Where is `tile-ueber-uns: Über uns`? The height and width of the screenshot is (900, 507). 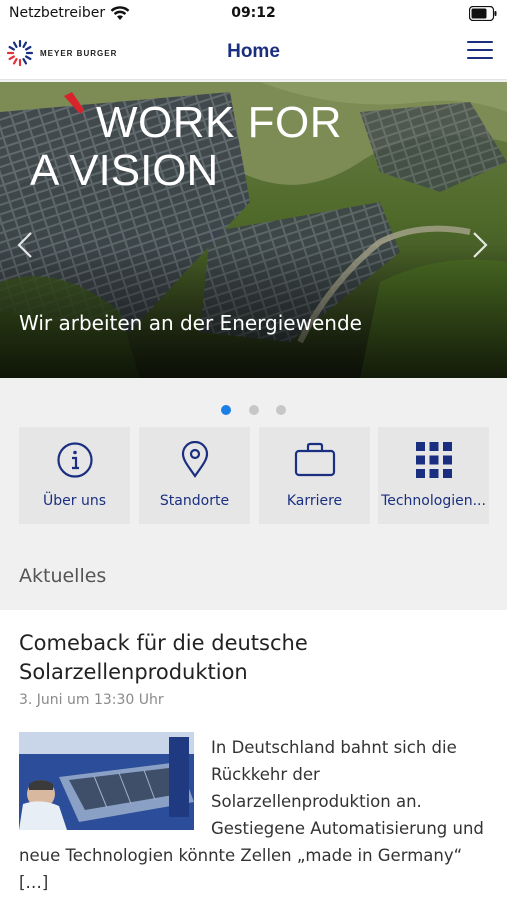
tile-ueber-uns: Über uns is located at coordinates (74, 475).